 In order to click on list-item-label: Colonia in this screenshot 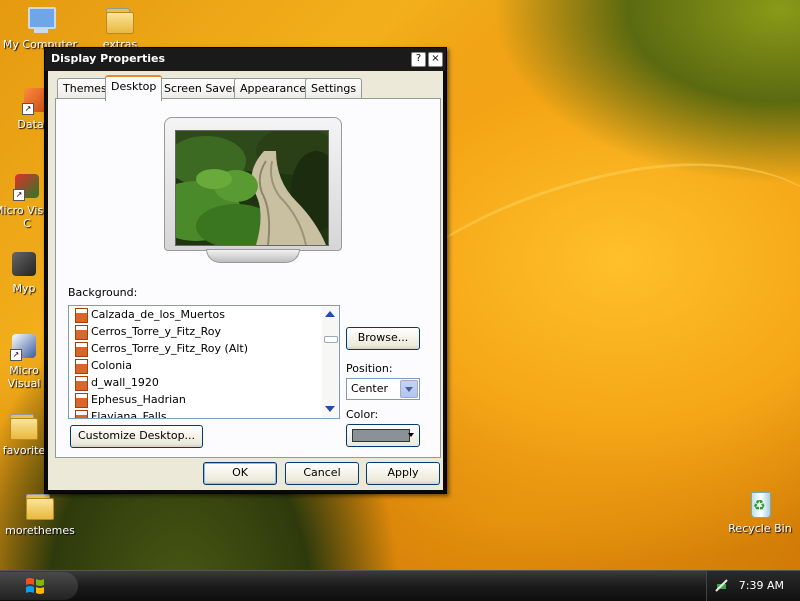, I will do `click(111, 365)`.